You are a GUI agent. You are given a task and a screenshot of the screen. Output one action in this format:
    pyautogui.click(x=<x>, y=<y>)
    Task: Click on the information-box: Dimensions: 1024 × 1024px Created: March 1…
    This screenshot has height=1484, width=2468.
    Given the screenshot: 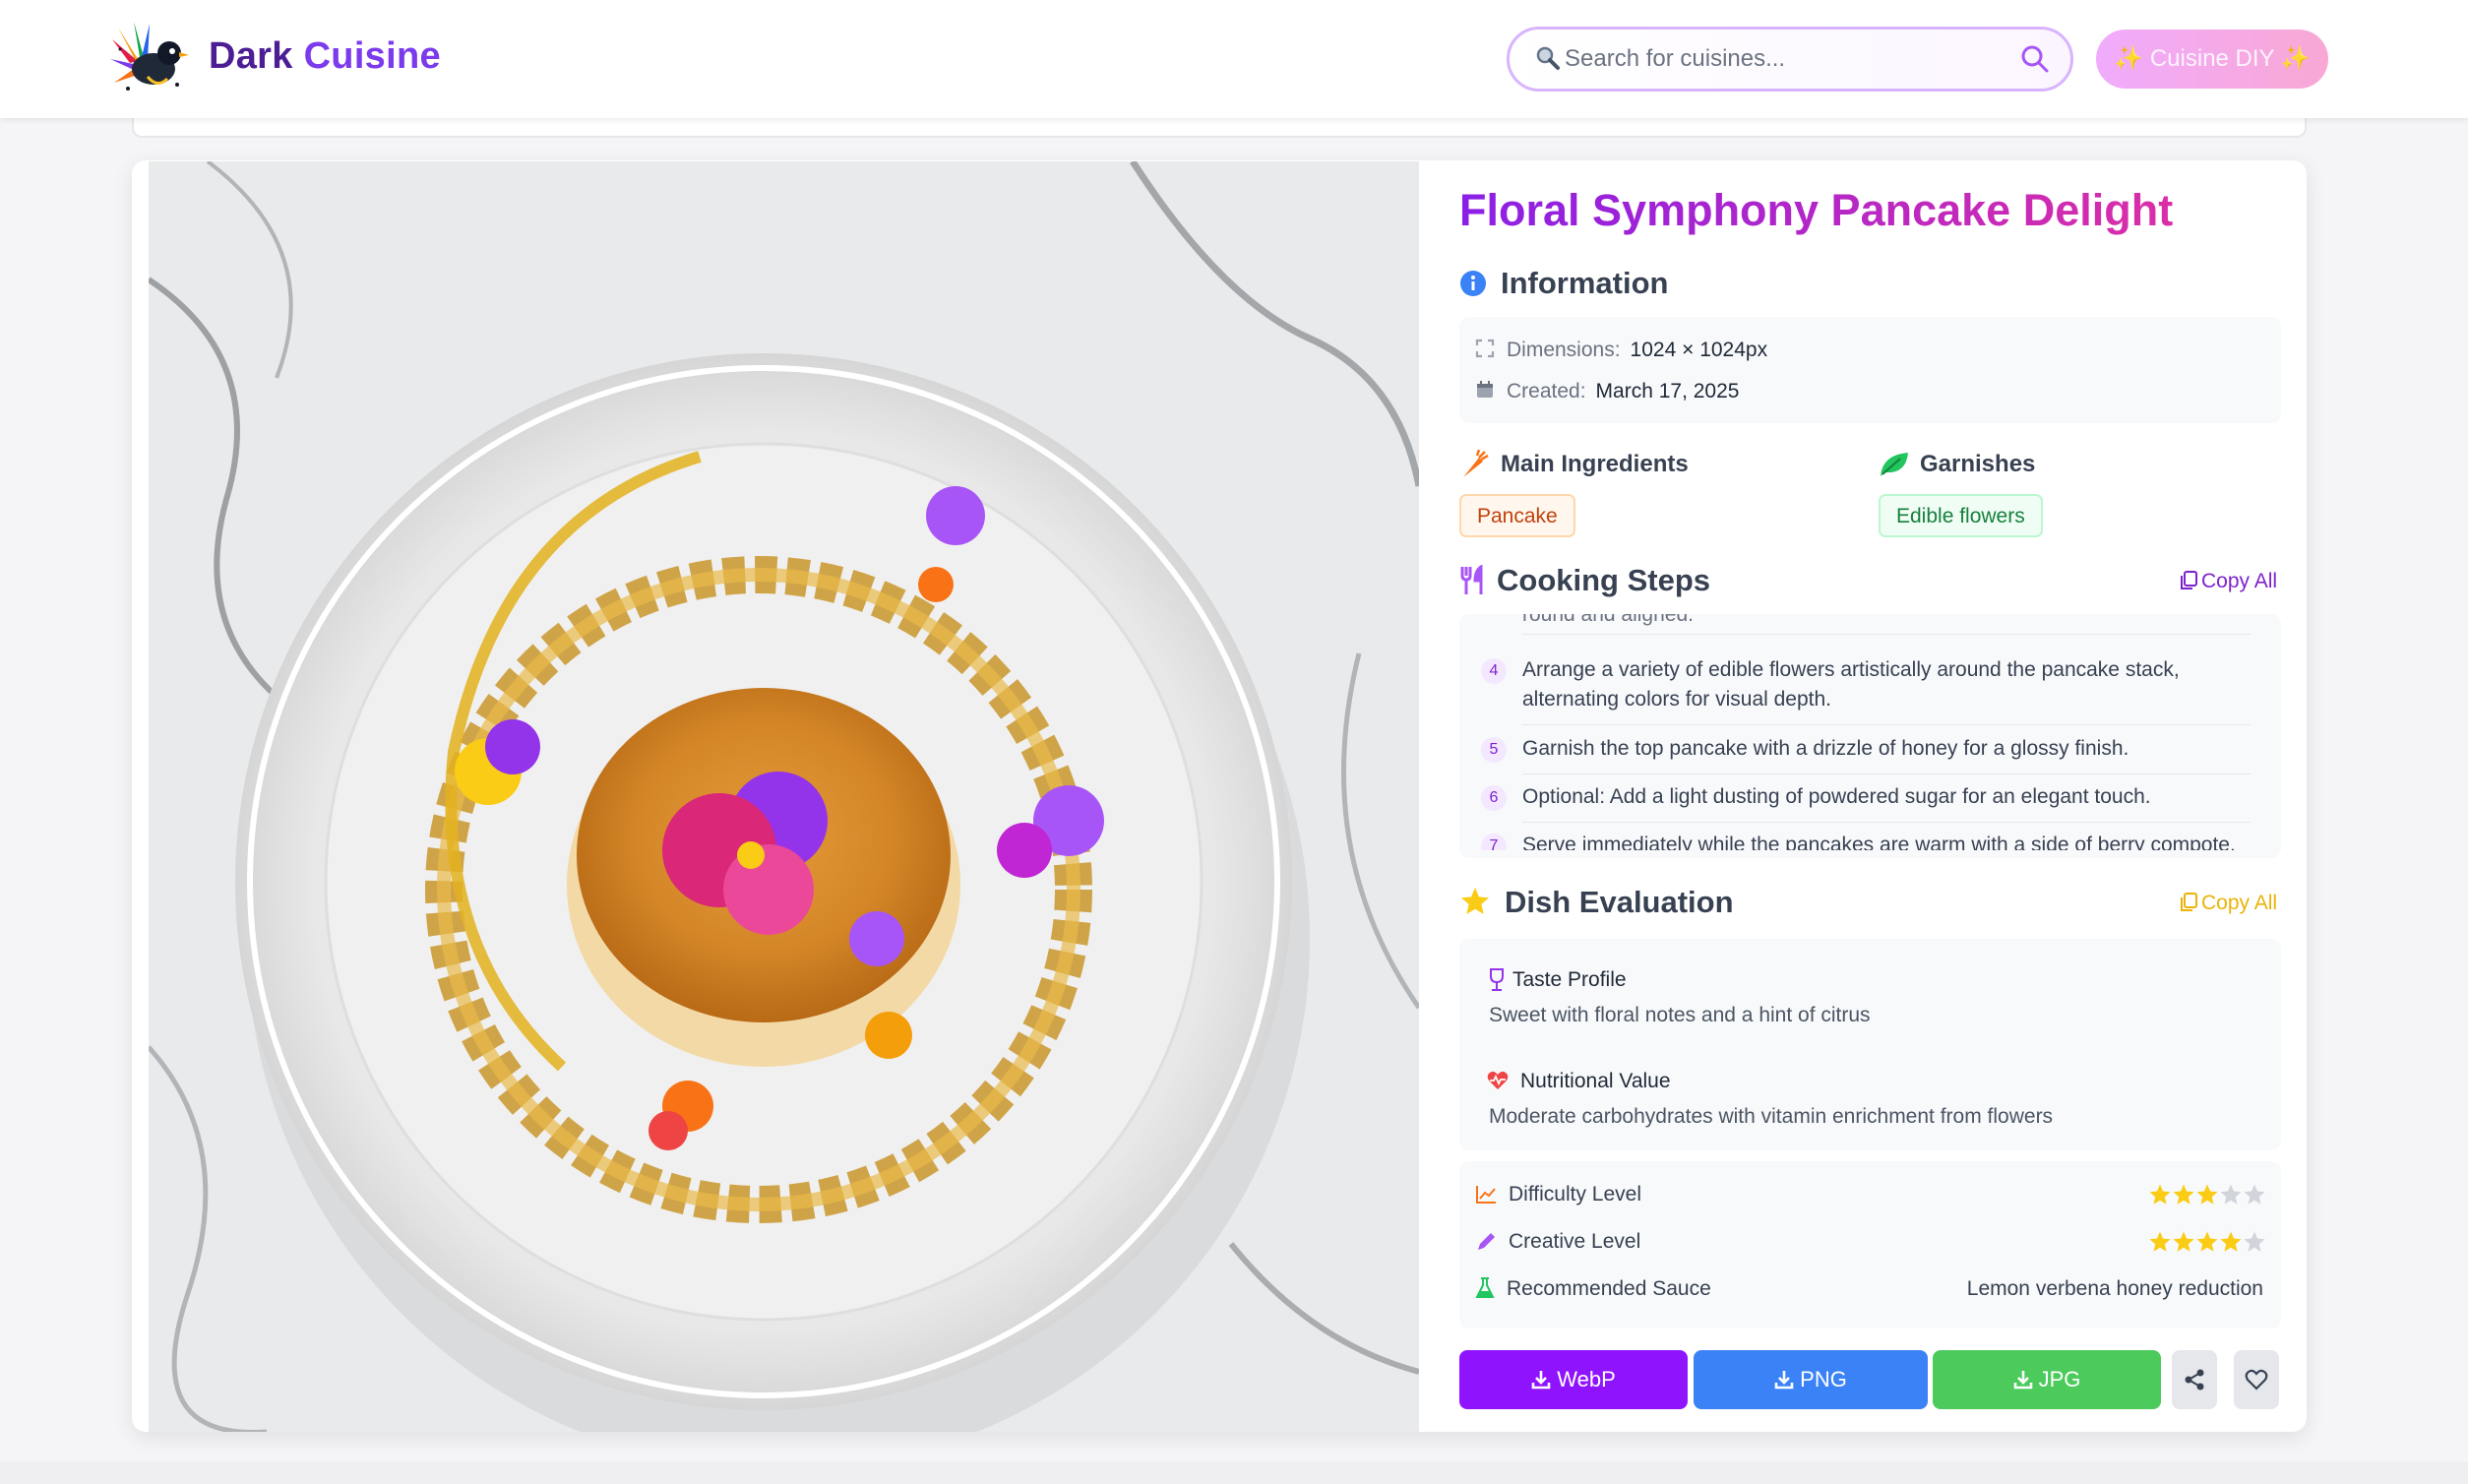 What is the action you would take?
    pyautogui.click(x=1870, y=370)
    